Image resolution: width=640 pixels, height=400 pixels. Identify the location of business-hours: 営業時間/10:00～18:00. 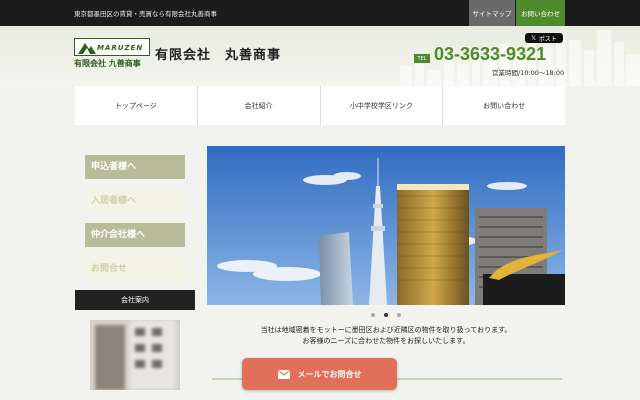
(528, 73).